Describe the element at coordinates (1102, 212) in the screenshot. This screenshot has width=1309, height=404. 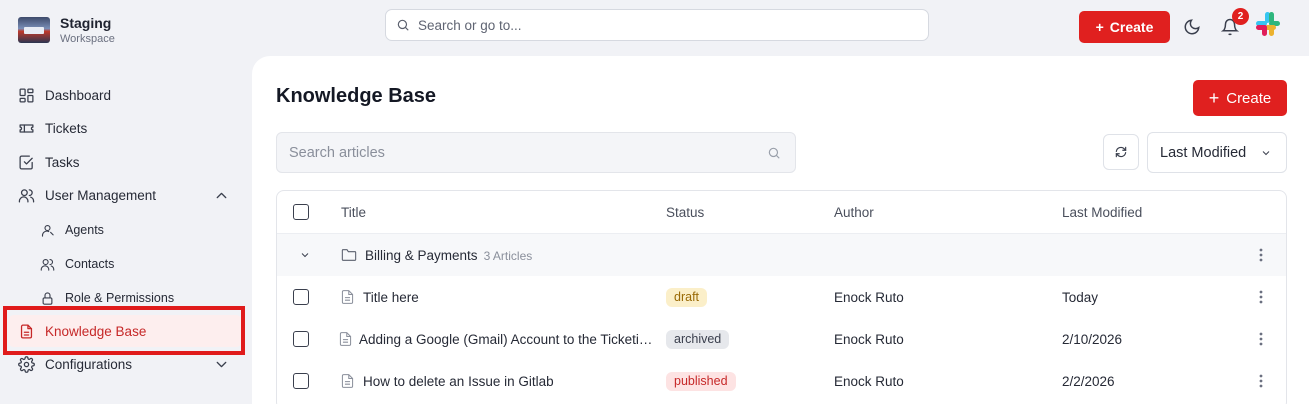
I see `column-header-last-modified: Last Modified` at that location.